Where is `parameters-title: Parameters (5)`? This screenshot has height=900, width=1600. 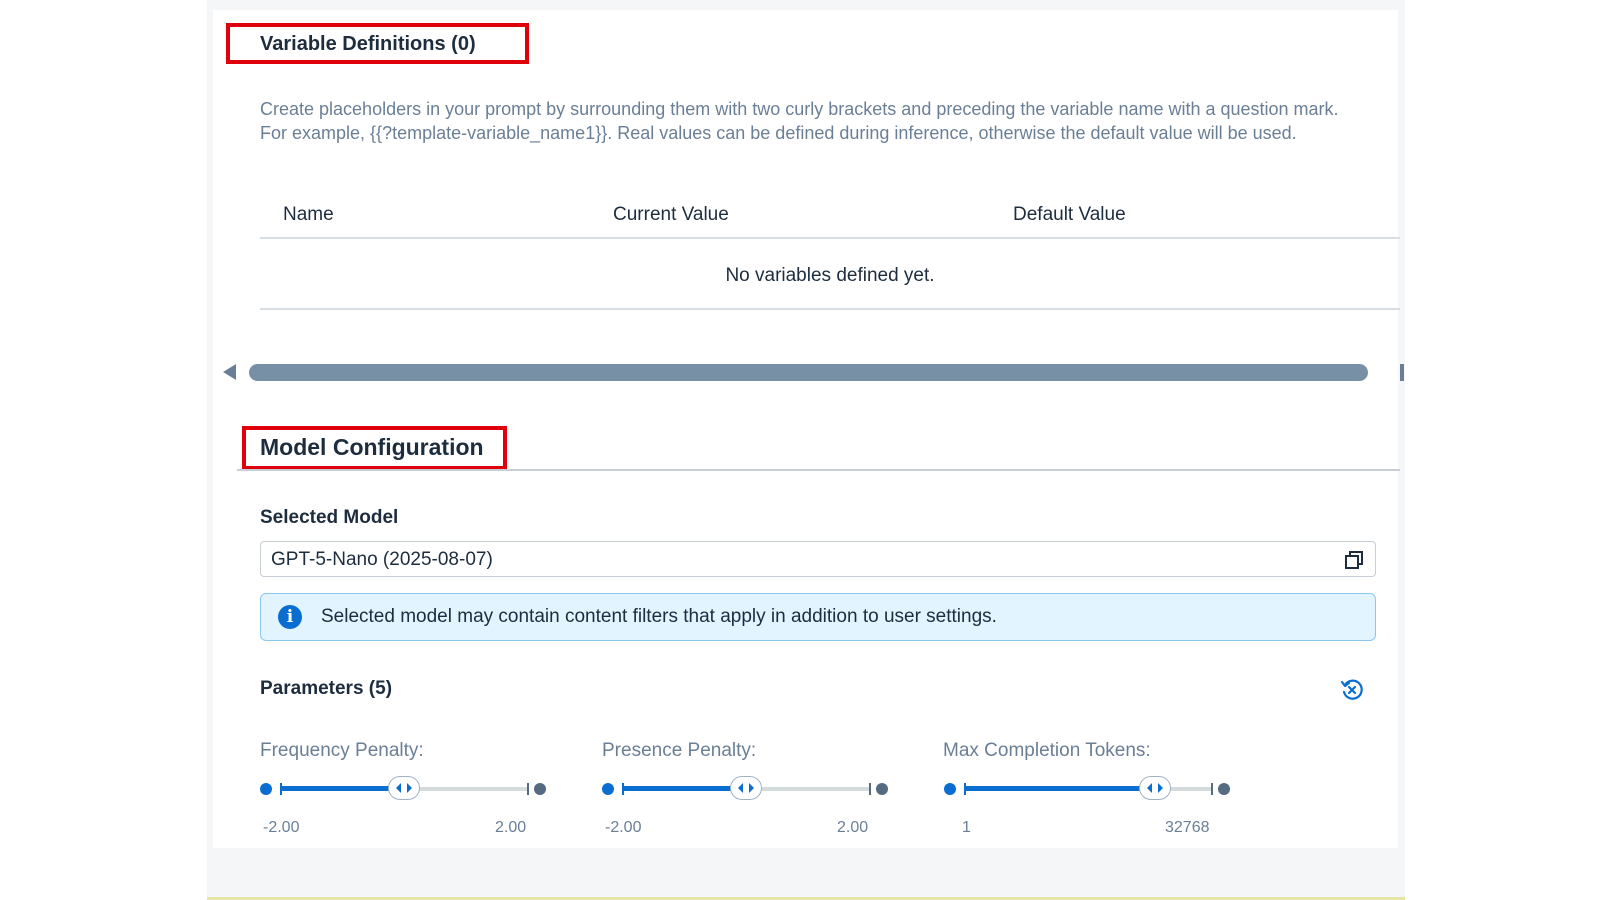
parameters-title: Parameters (5) is located at coordinates (326, 688).